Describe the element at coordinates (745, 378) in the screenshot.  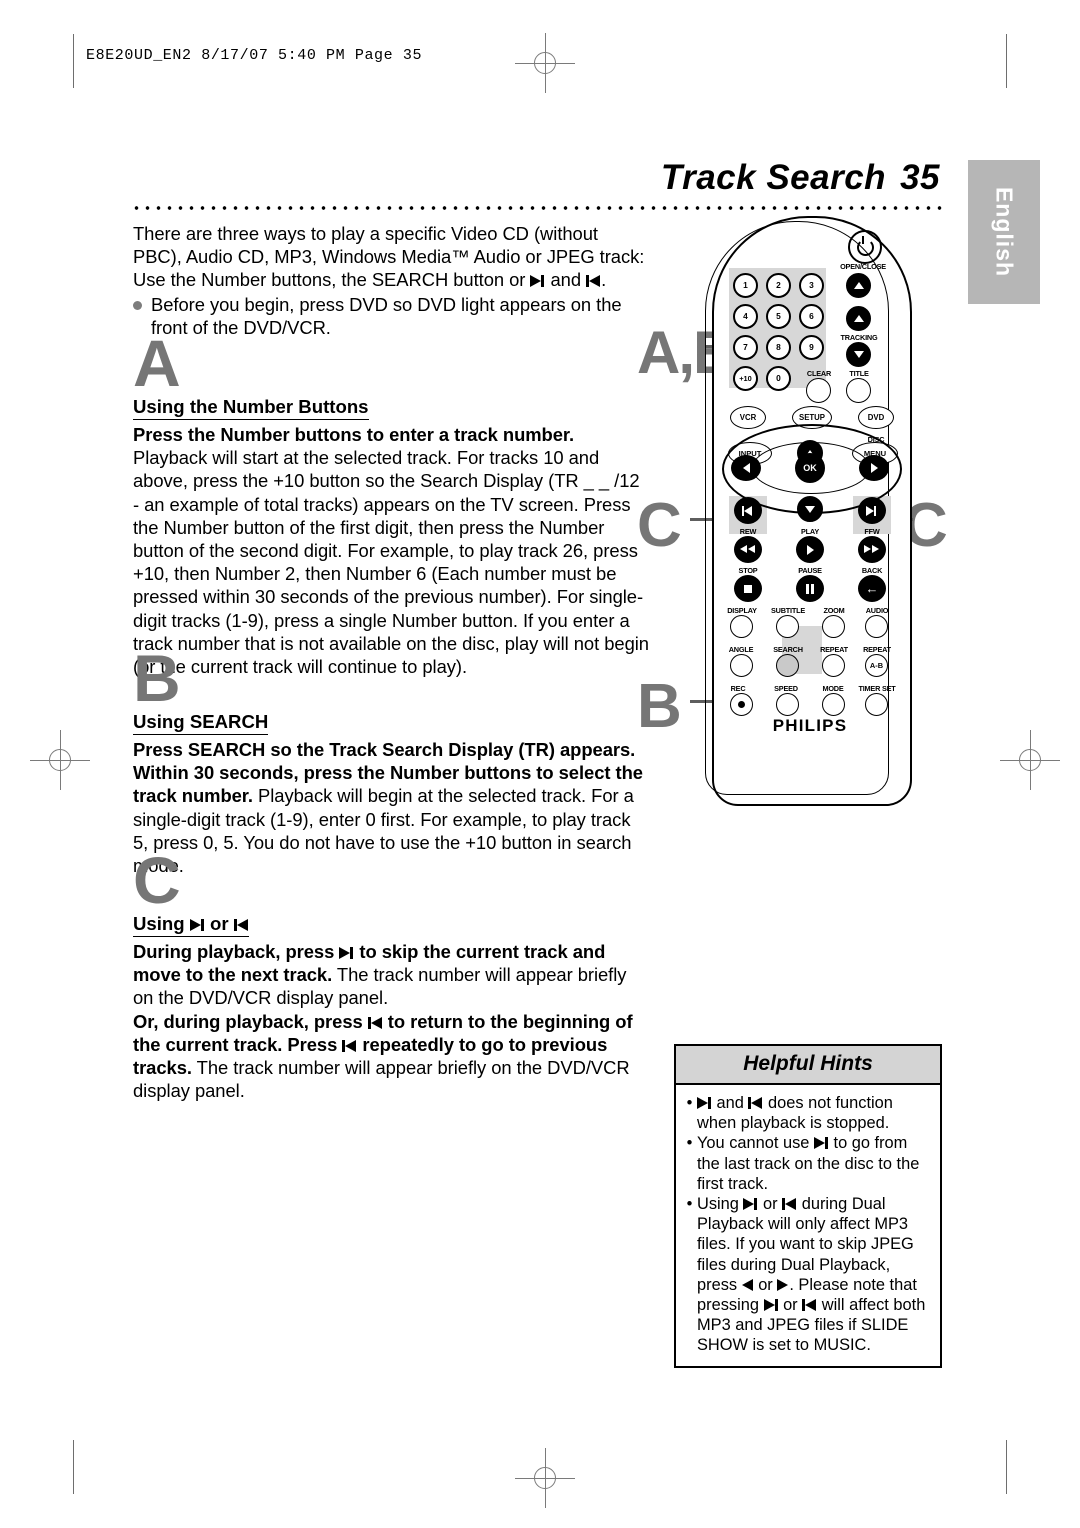
I see `remote-button-plus10: +10` at that location.